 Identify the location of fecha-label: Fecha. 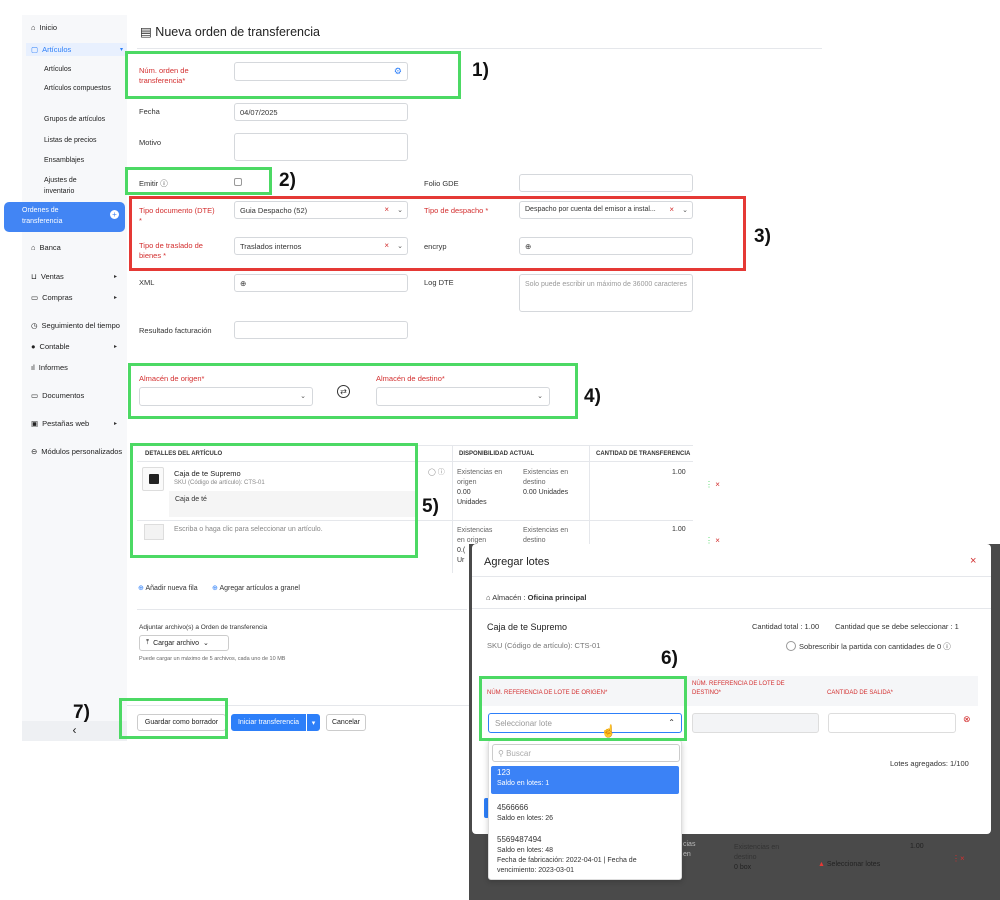
(149, 111).